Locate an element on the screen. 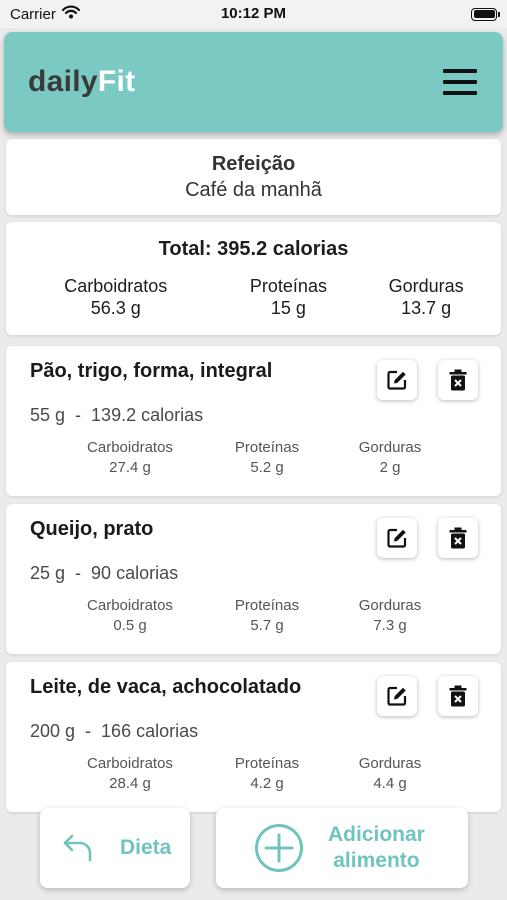 This screenshot has width=507, height=900. food-carbs: Carboidratos 28.4 g is located at coordinates (130, 774).